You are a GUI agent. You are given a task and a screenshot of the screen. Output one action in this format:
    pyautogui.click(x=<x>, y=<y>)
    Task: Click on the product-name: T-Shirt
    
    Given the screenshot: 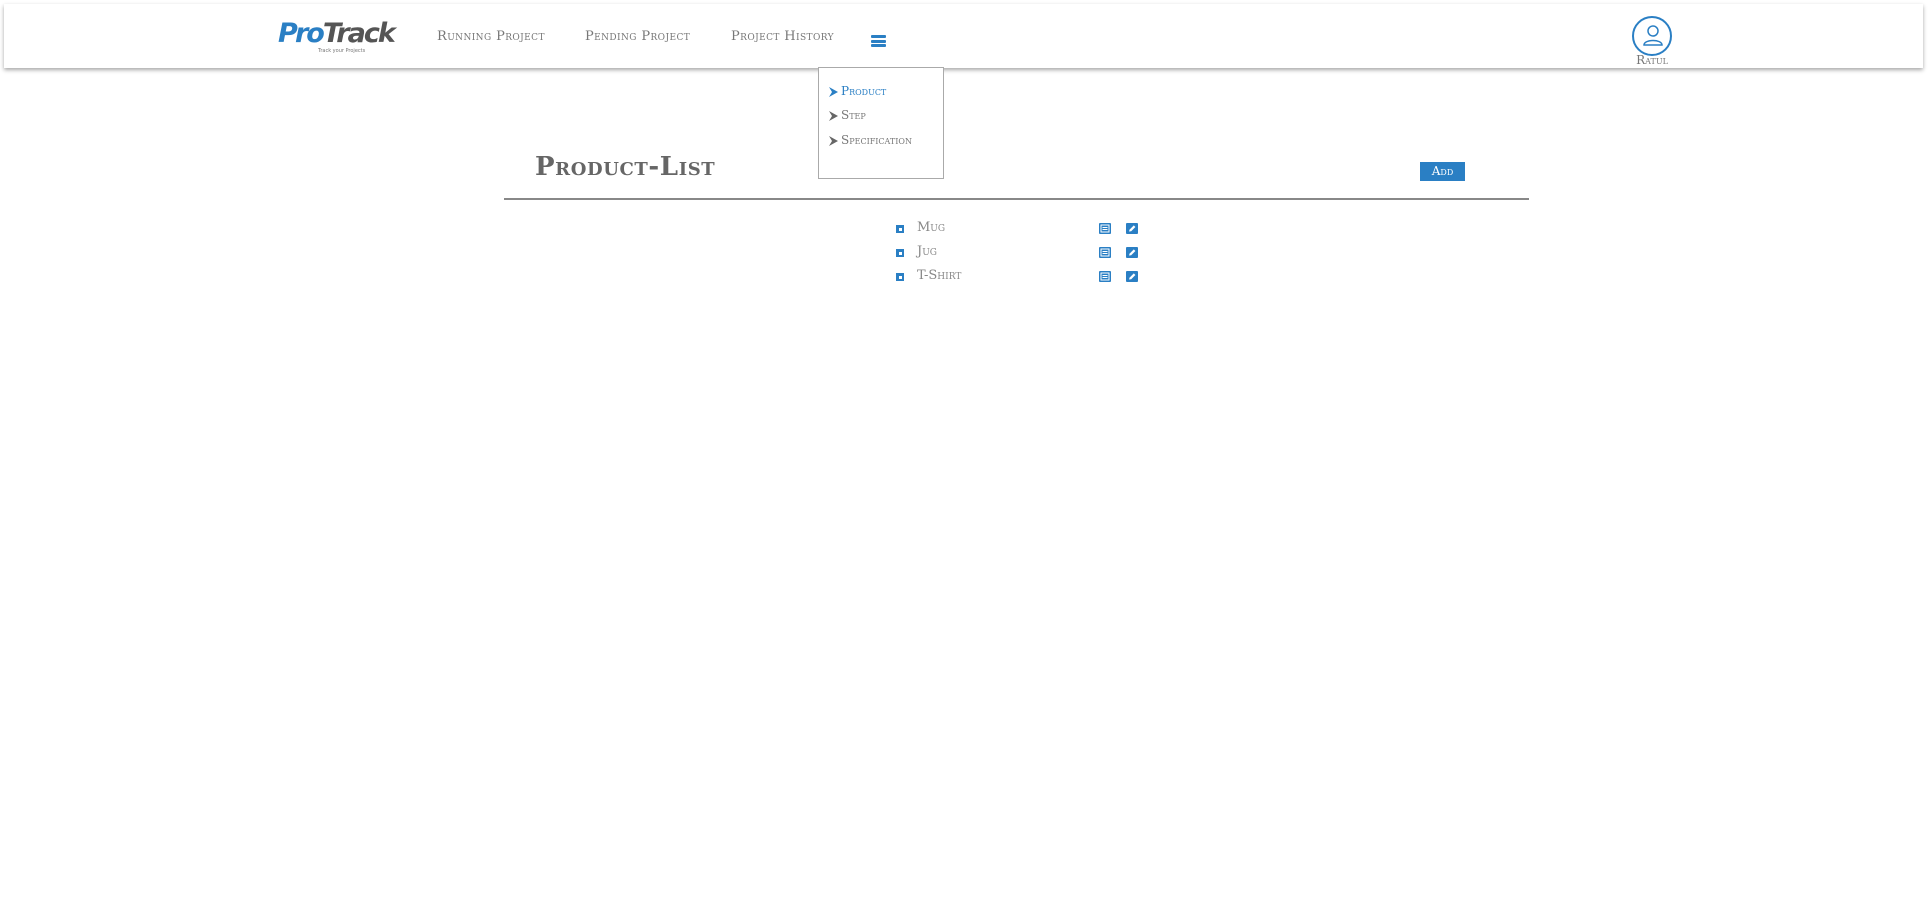 What is the action you would take?
    pyautogui.click(x=939, y=275)
    